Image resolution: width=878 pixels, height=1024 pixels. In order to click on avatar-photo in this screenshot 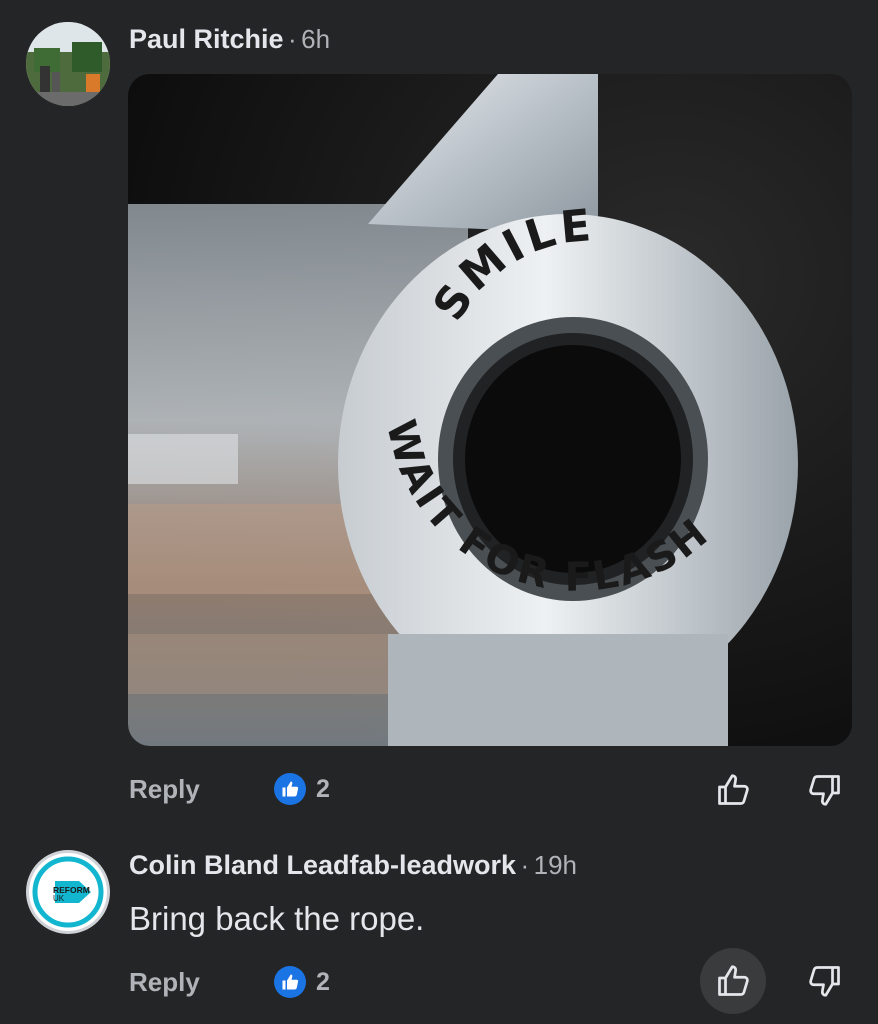, I will do `click(68, 64)`.